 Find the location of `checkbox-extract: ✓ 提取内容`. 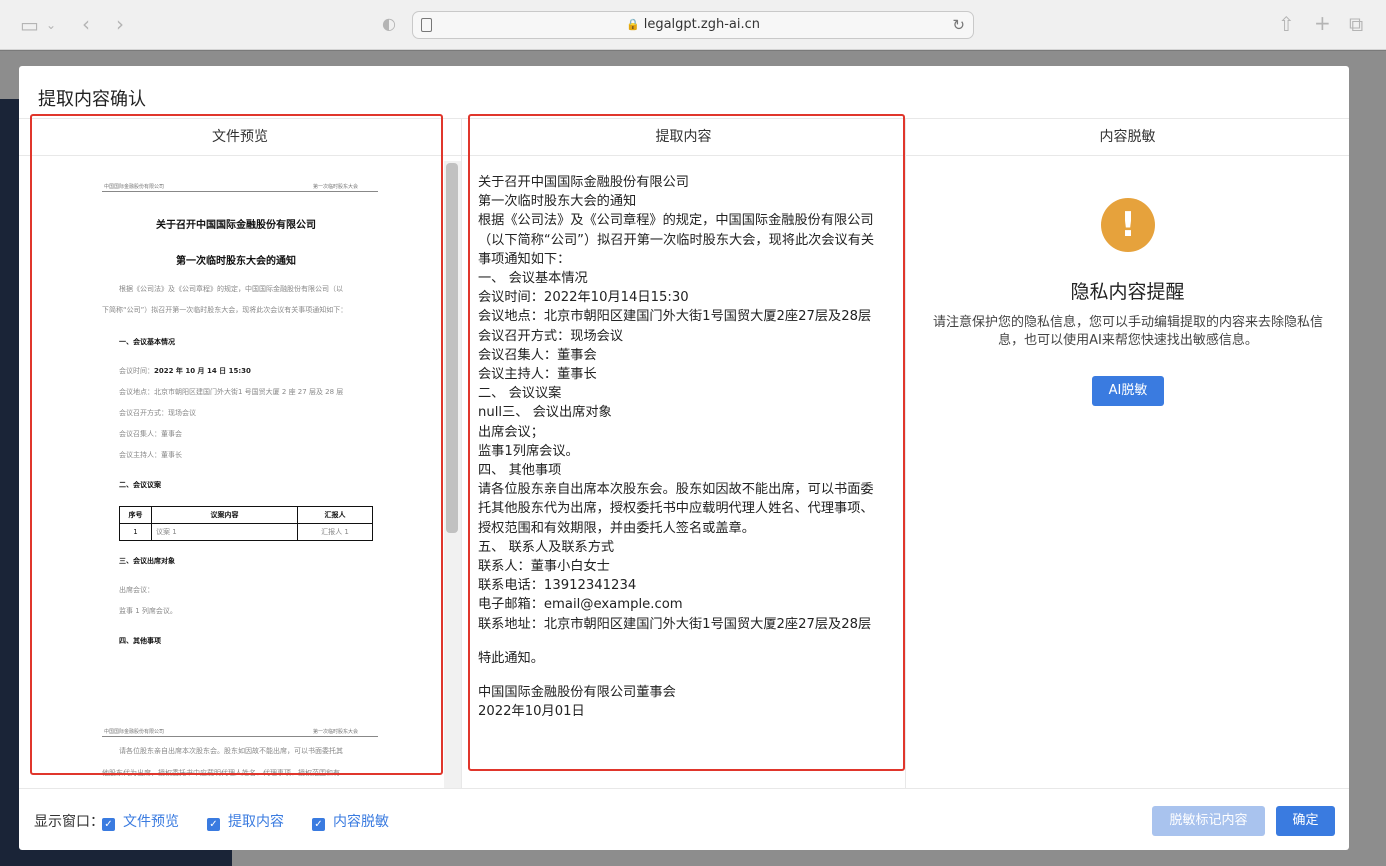

checkbox-extract: ✓ 提取内容 is located at coordinates (245, 821).